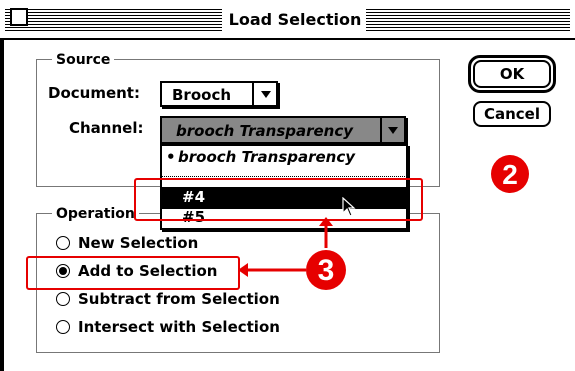  I want to click on arrow-to-add-head, so click(243, 270).